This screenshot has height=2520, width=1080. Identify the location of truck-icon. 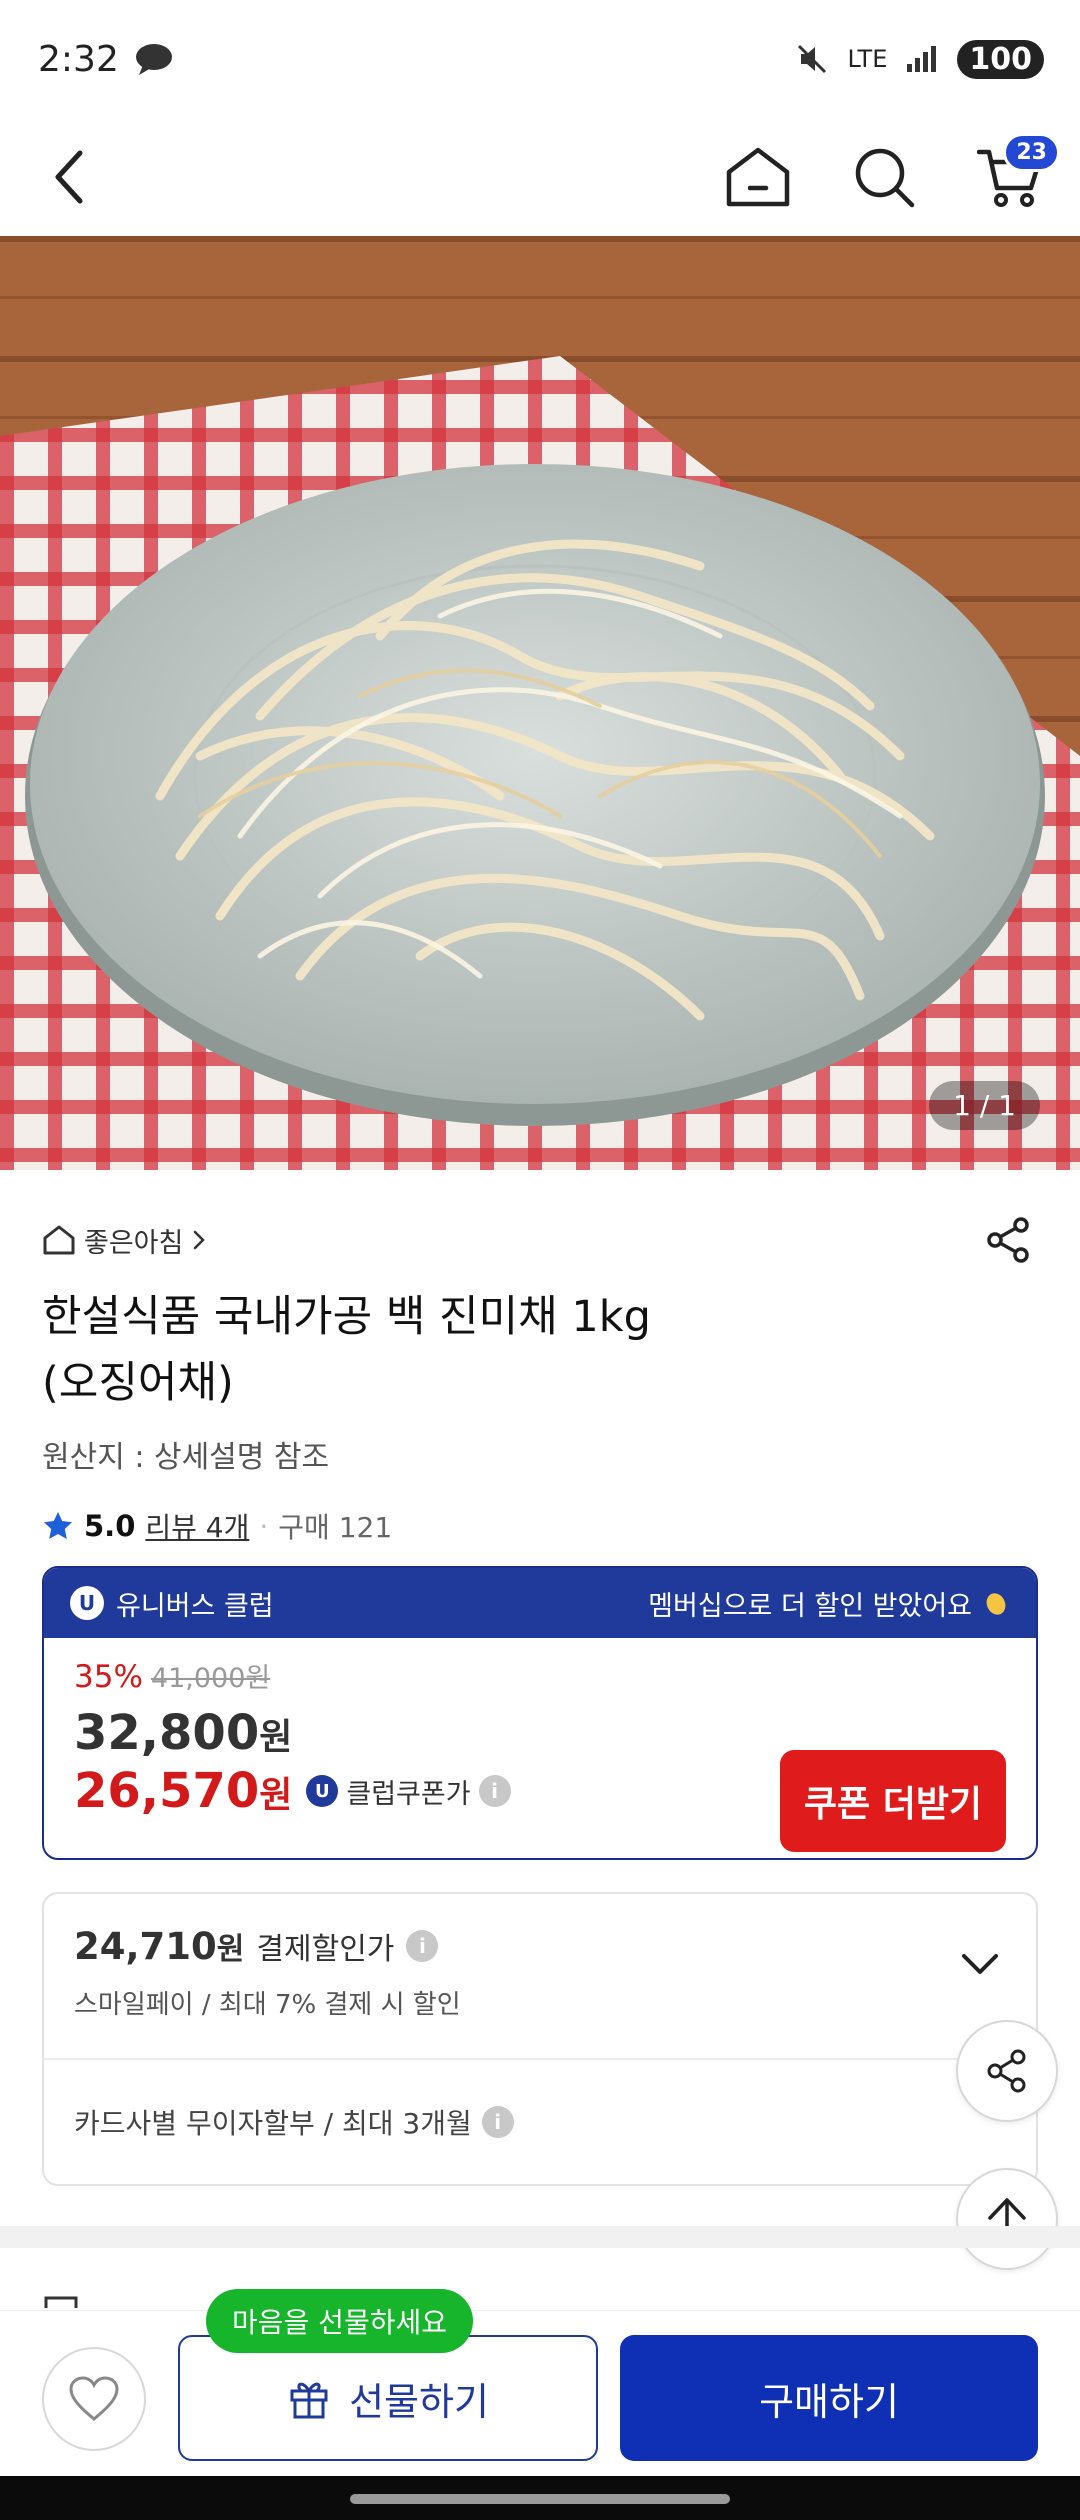
(61, 2302).